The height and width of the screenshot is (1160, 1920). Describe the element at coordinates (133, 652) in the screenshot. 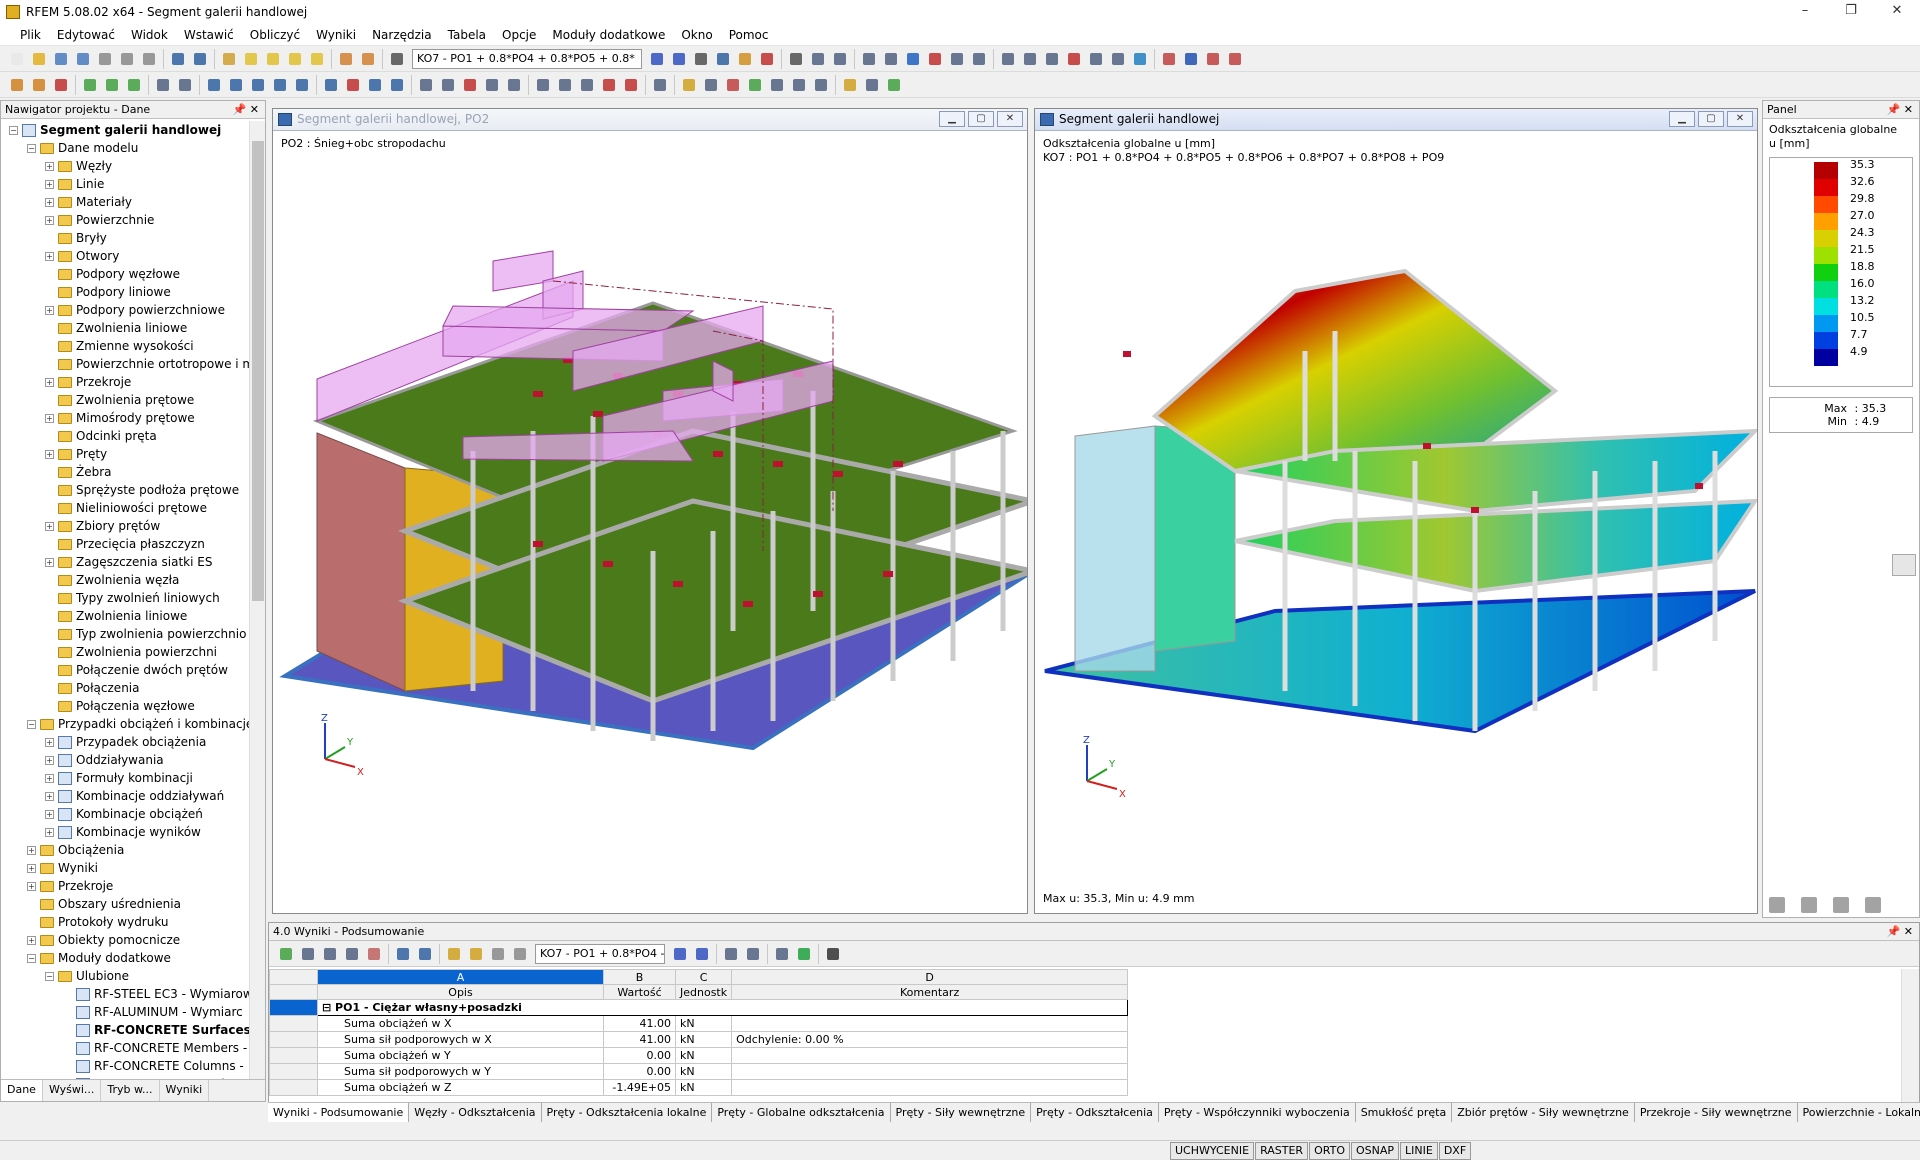

I see `tree-item: Zwolnienia powierzchni` at that location.